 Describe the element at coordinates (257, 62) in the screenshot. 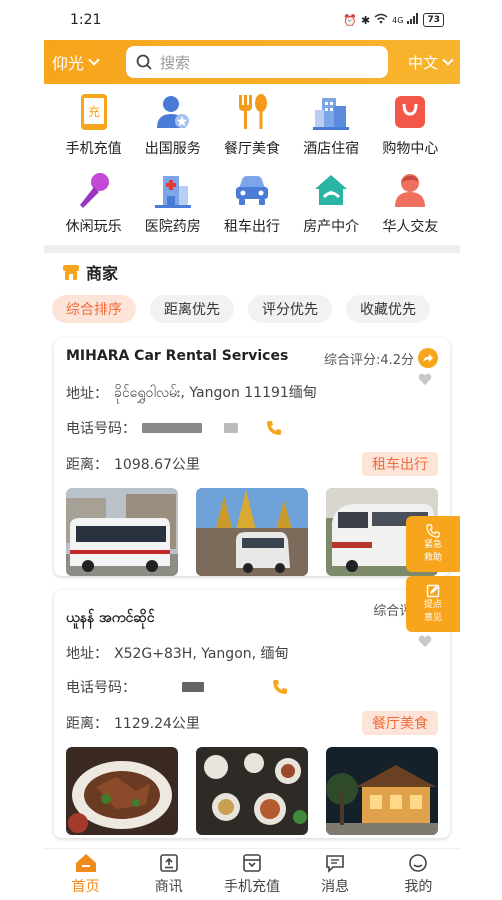

I see `search-input: 搜索` at that location.